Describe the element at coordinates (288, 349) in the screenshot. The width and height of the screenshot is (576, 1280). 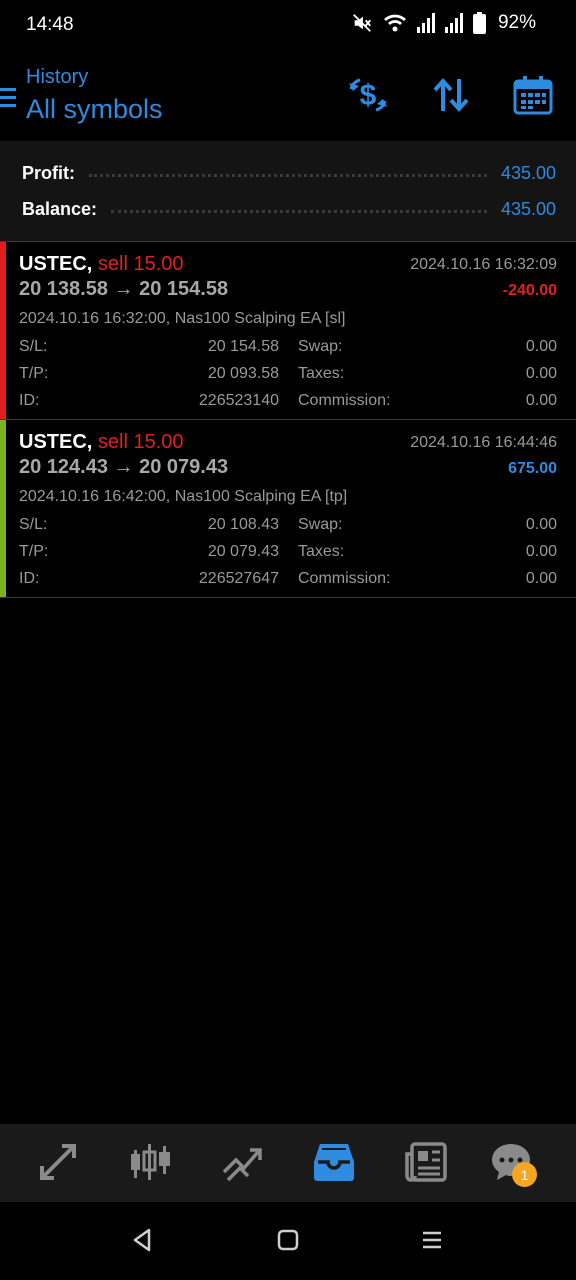
I see `deal-detail-row: S/L: 20 154.58 Swap: 0.00` at that location.